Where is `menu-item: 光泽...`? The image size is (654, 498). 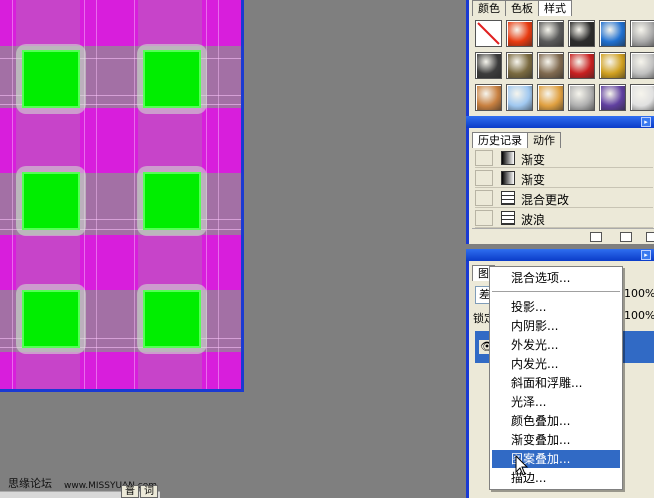 menu-item: 光泽... is located at coordinates (556, 402).